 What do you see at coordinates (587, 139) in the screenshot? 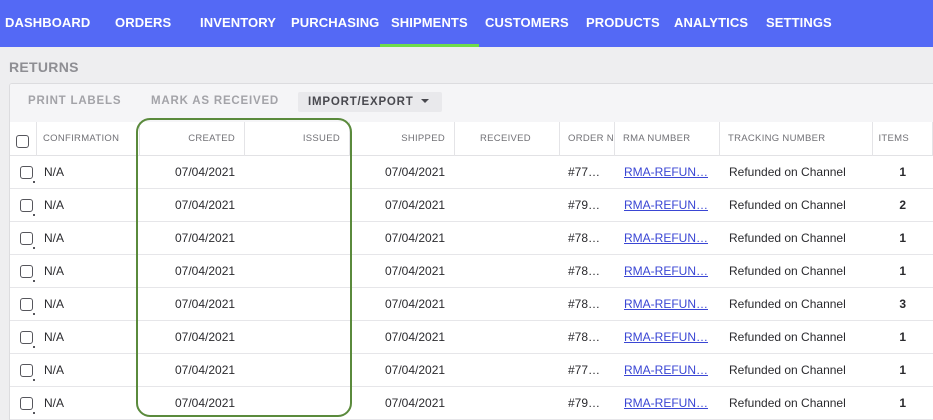
I see `header-order-number: ORDER N` at bounding box center [587, 139].